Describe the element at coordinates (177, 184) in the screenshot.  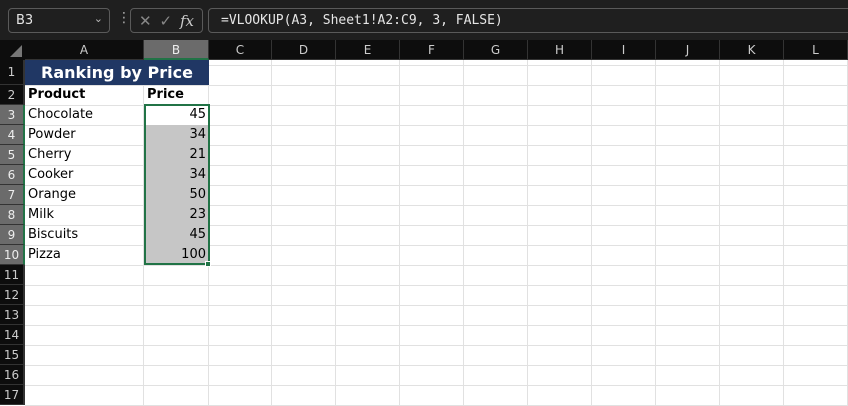
I see `selection-border` at that location.